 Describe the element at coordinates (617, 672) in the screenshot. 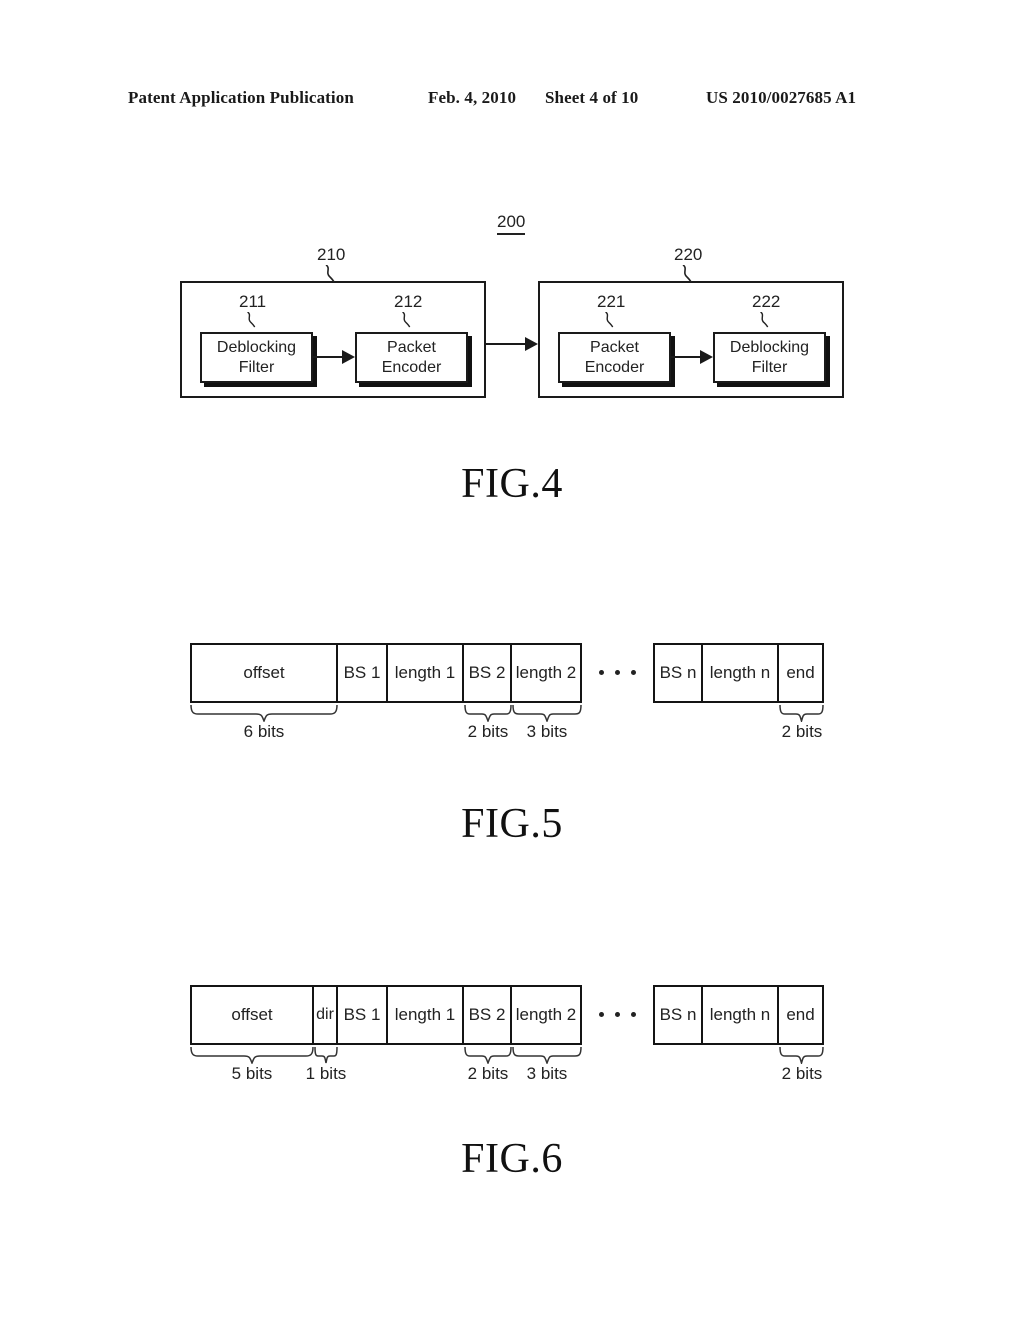

I see `packet-ellipsis` at that location.